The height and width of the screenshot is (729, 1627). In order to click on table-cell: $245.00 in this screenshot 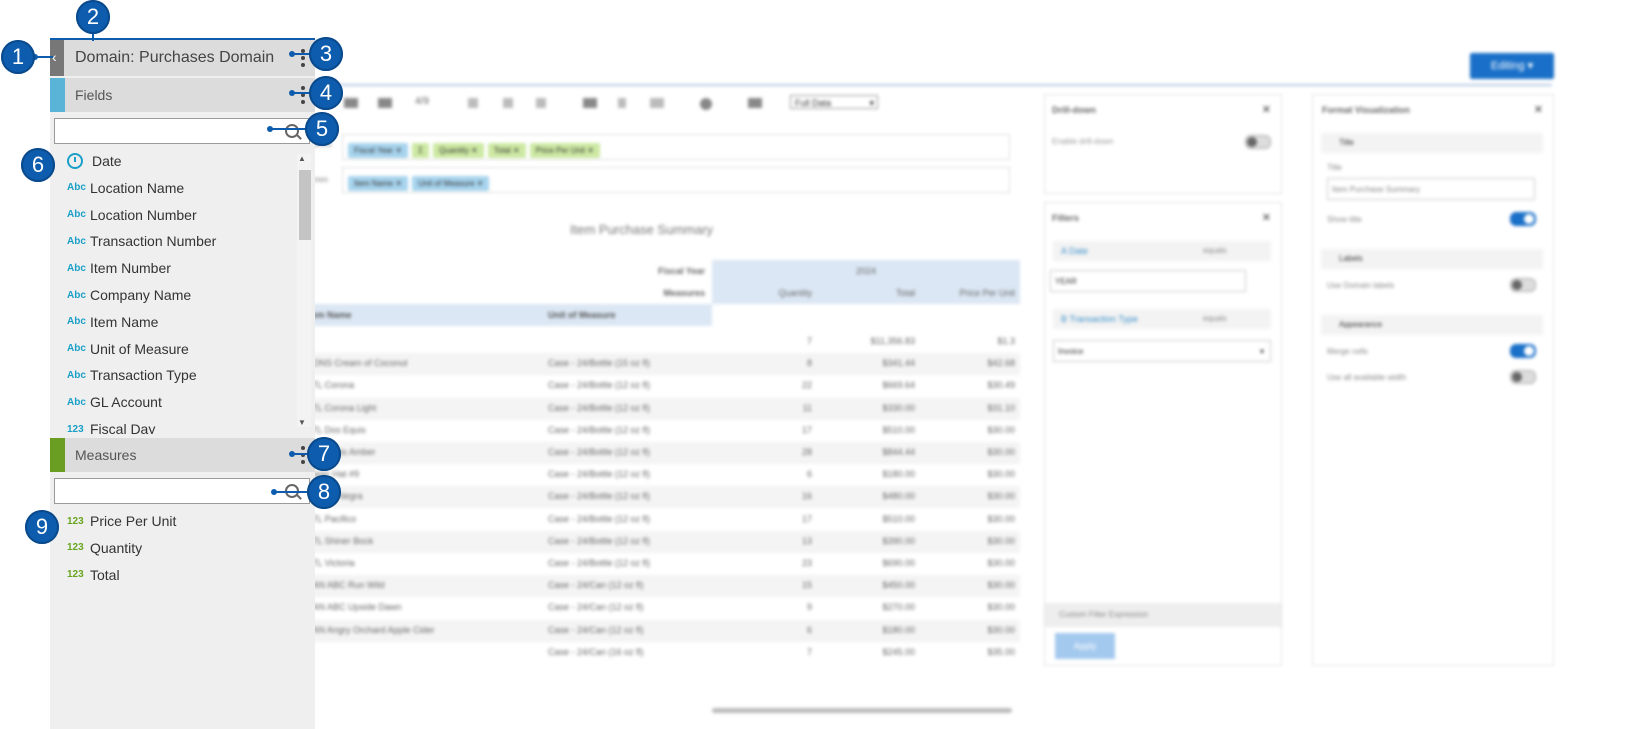, I will do `click(898, 651)`.